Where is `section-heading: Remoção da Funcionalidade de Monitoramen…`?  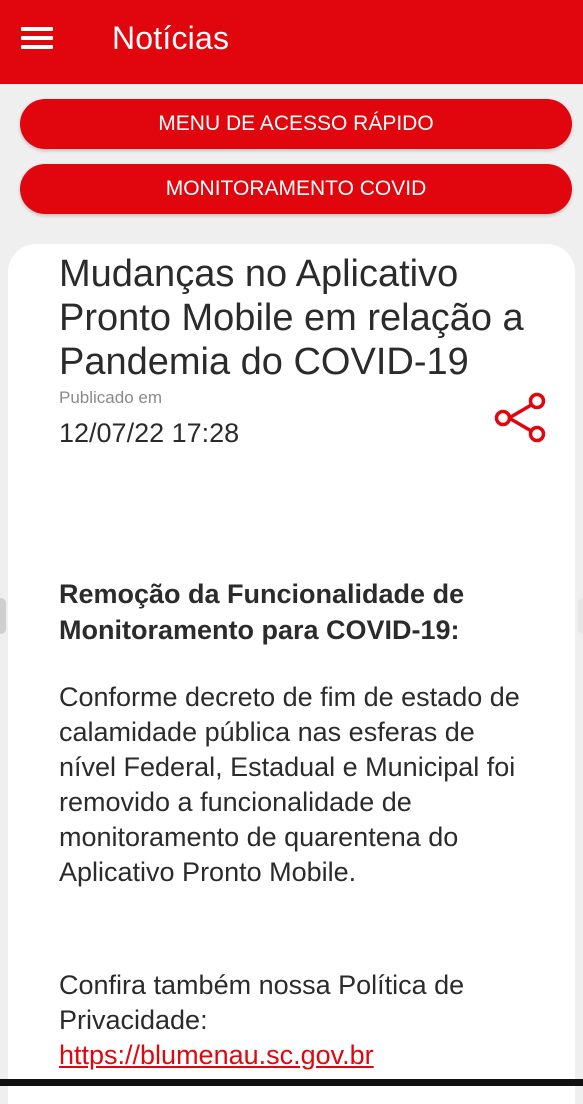
section-heading: Remoção da Funcionalidade de Monitoramen… is located at coordinates (262, 612).